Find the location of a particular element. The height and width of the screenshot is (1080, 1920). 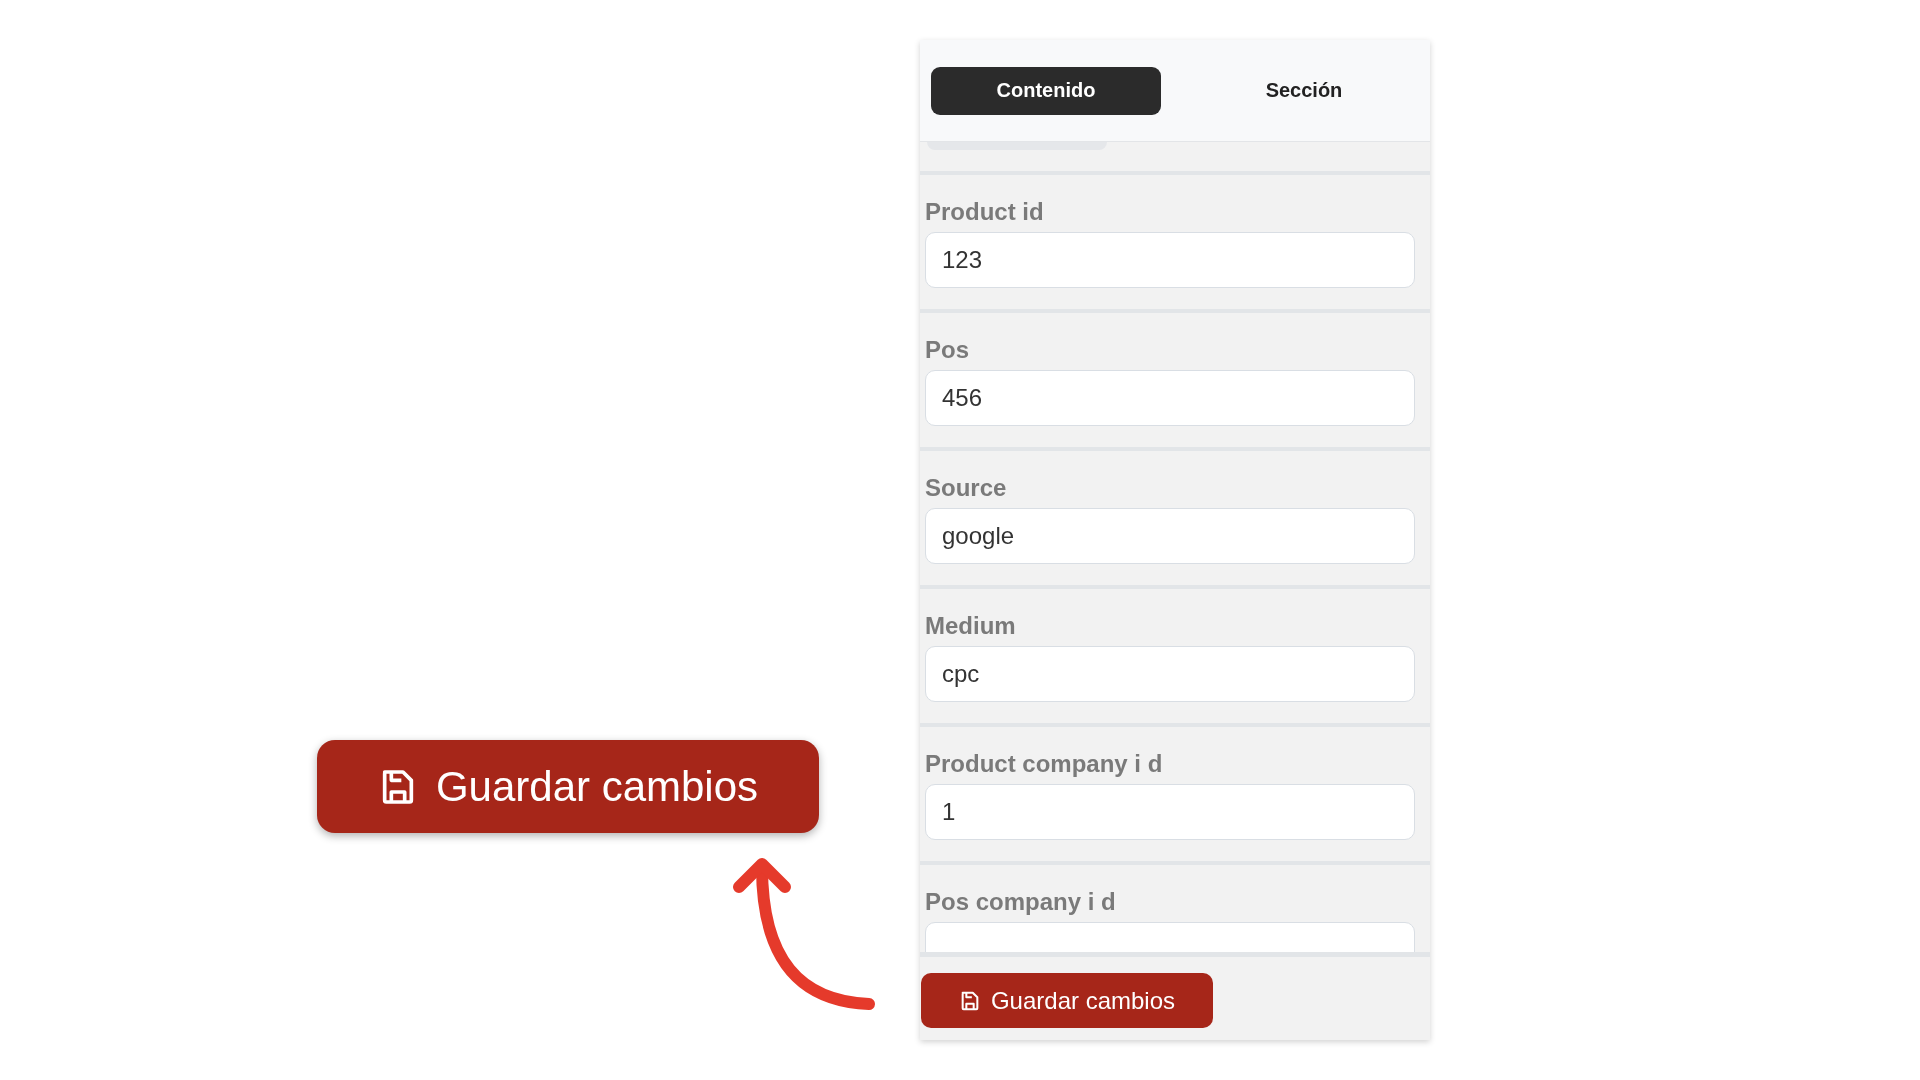

field-label: Pos is located at coordinates (947, 349).